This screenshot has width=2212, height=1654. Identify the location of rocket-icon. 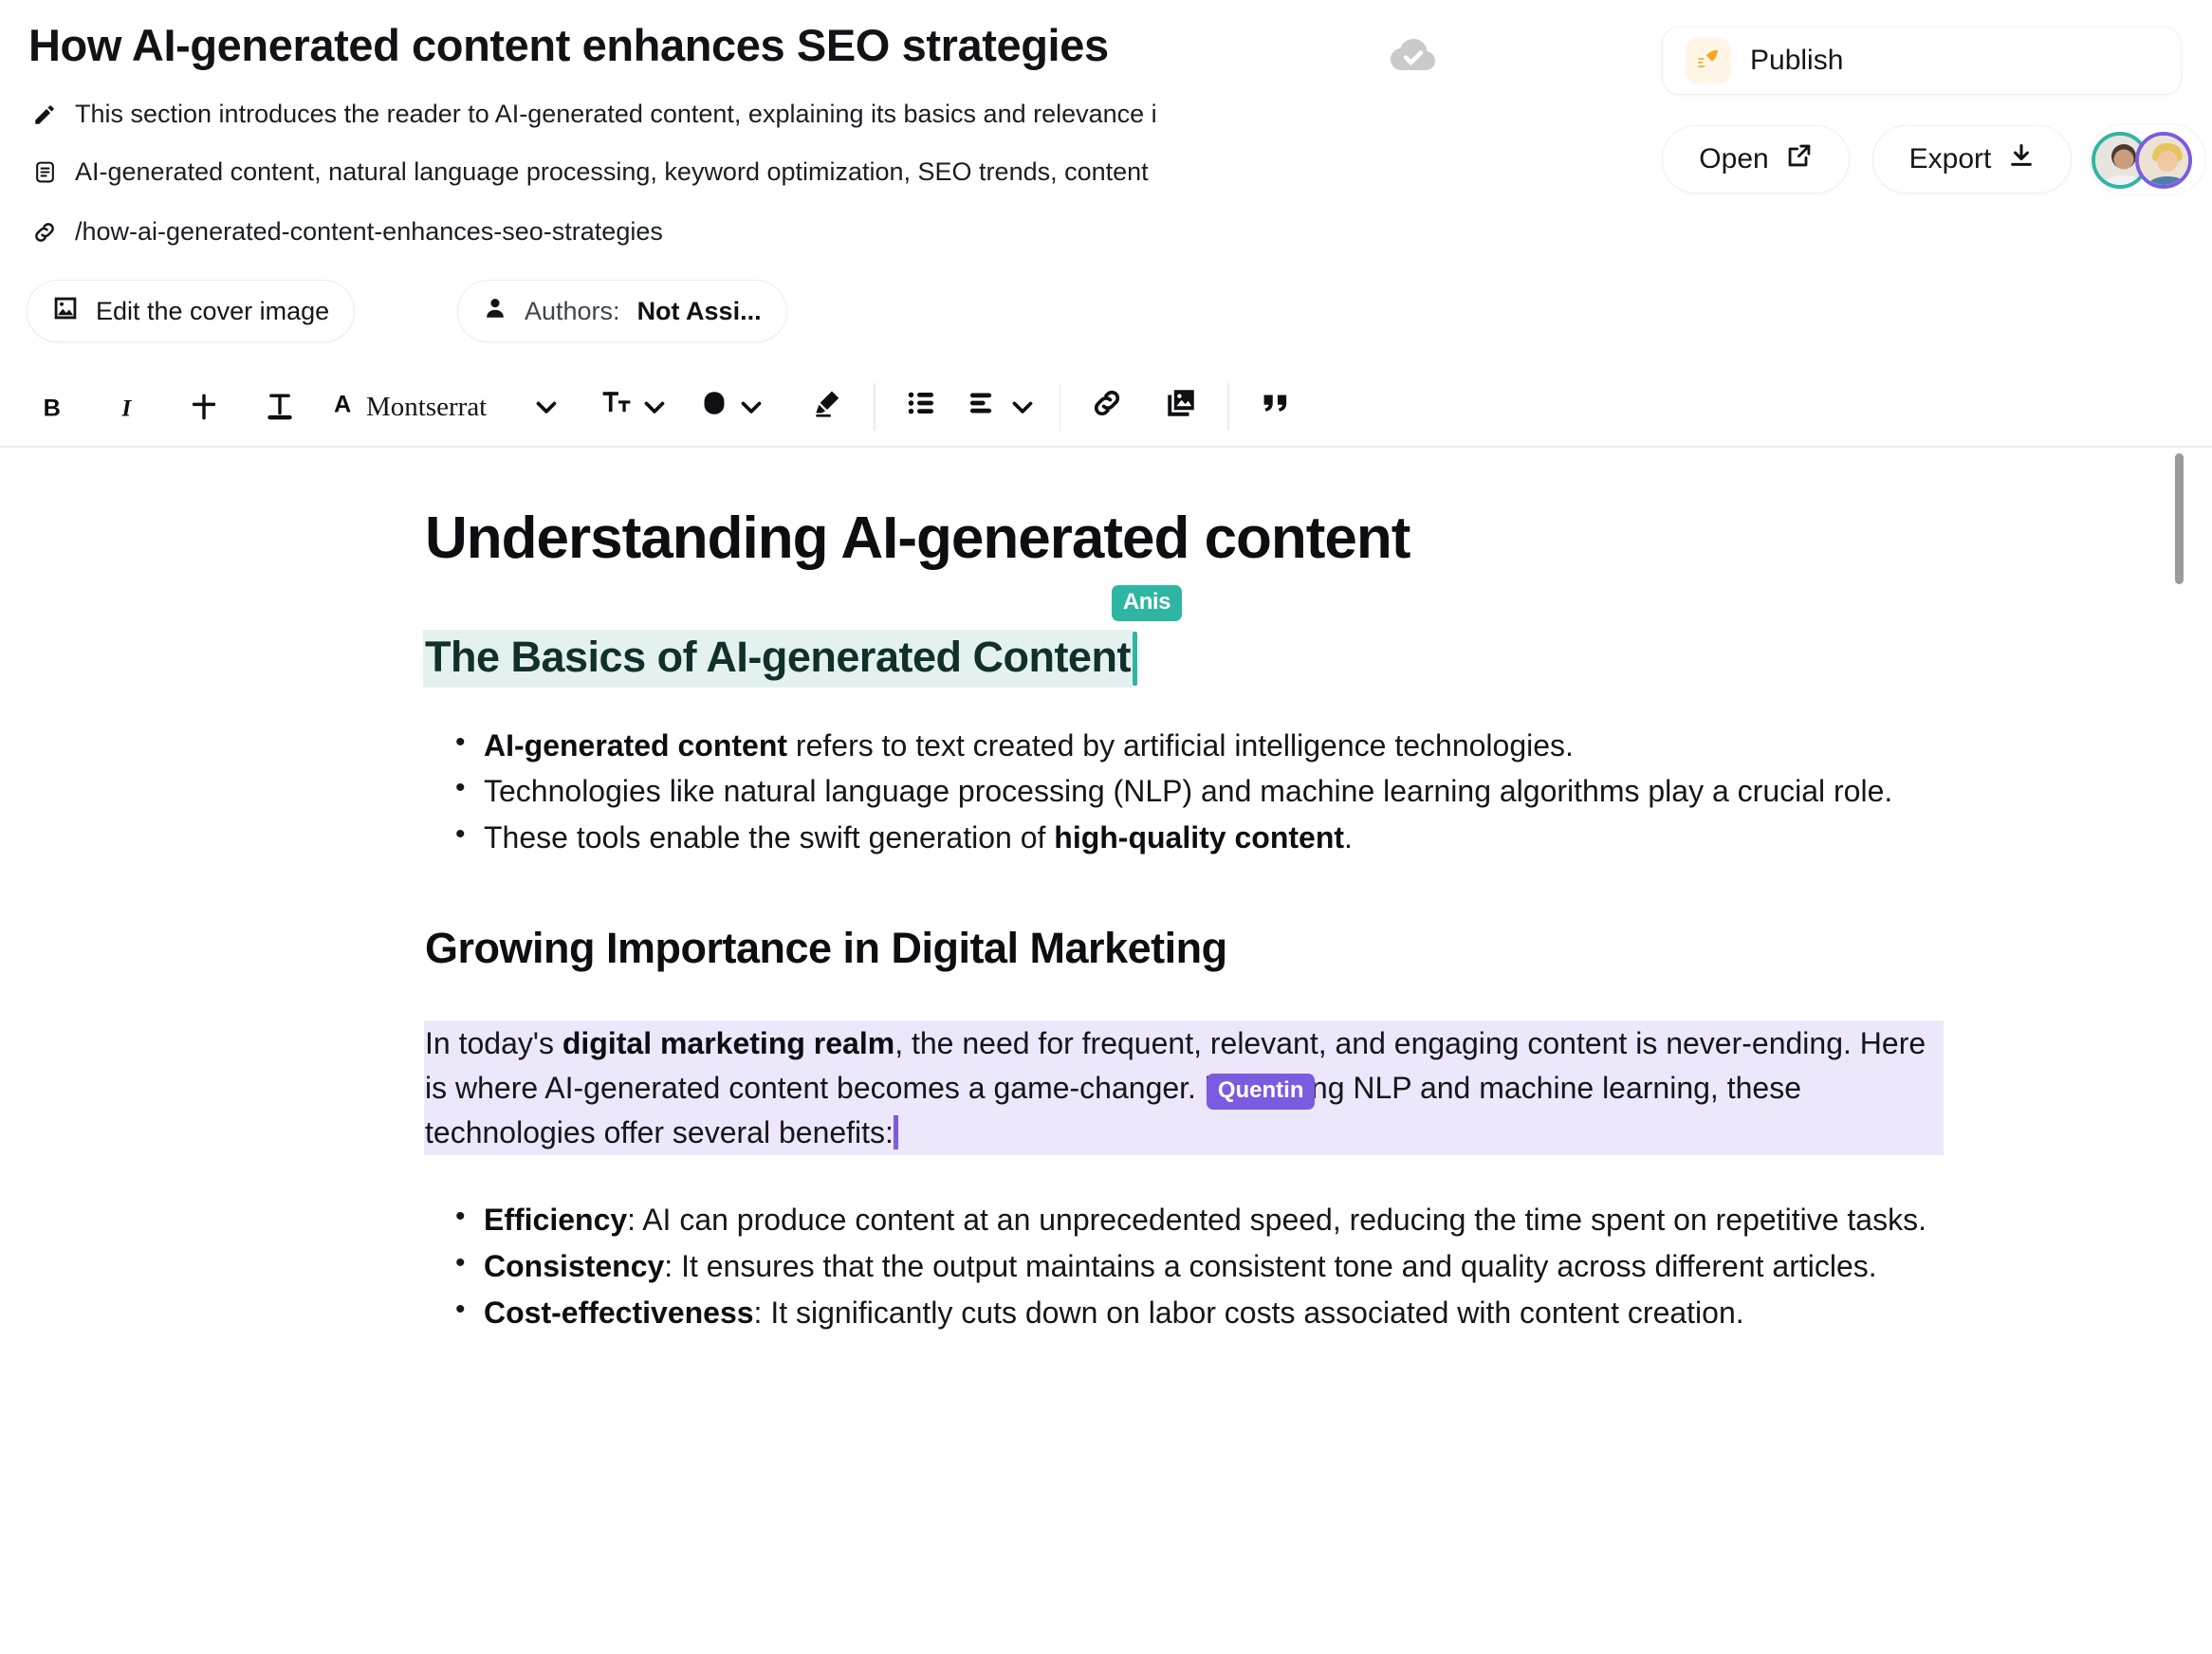
(1708, 60).